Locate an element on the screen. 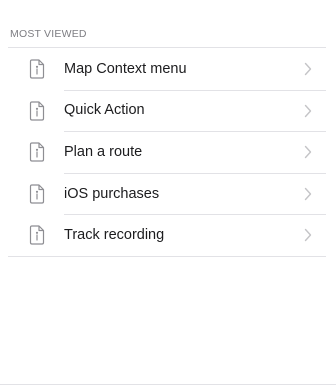 This screenshot has height=386, width=336. list-item-label: iOS purchases is located at coordinates (112, 193).